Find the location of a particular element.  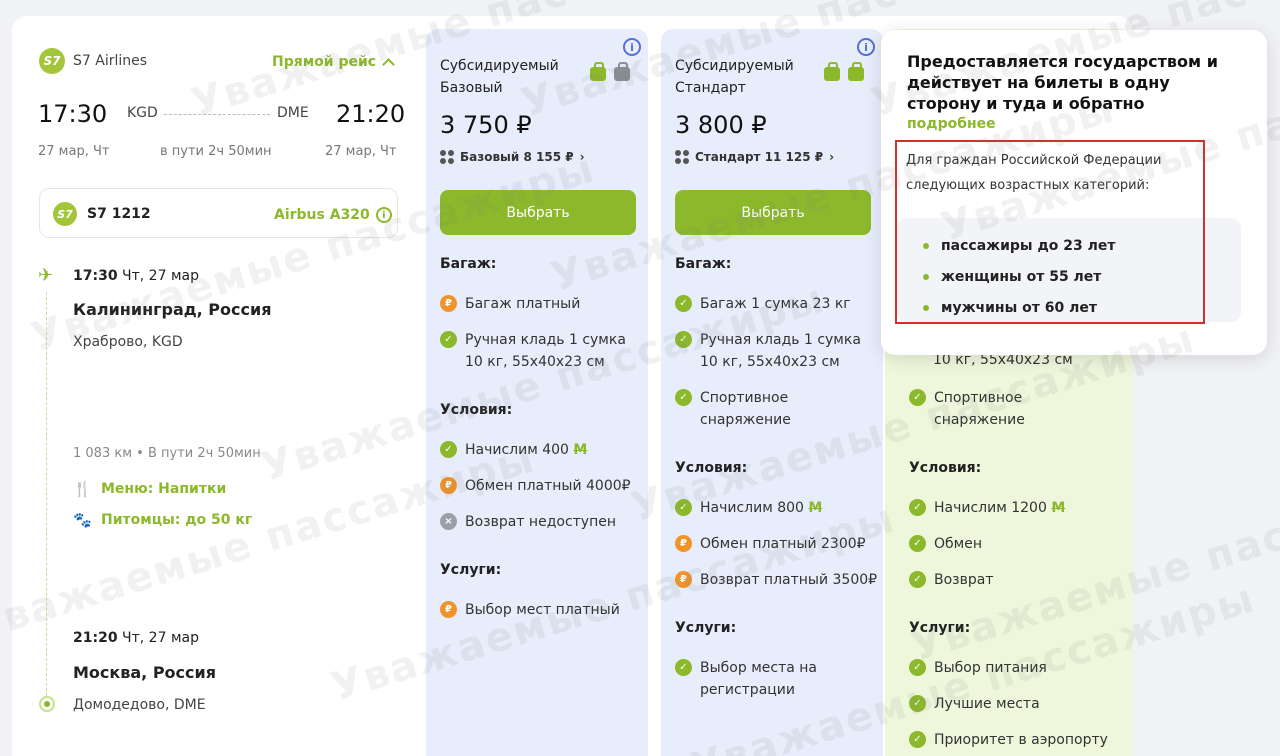

select-standard-button: Выбрать is located at coordinates (773, 212).